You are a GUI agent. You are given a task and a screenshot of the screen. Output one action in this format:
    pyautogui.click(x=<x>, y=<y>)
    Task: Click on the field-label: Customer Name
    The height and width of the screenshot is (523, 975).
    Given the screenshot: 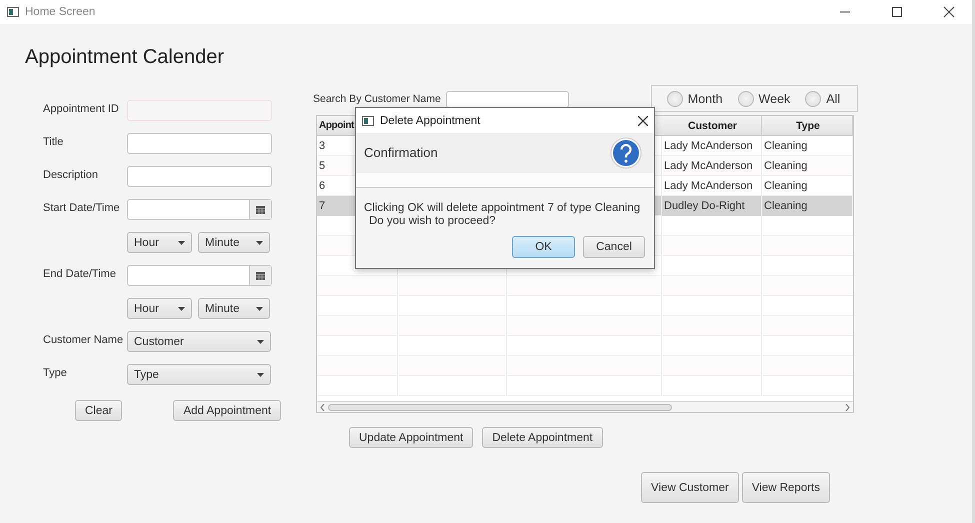 What is the action you would take?
    pyautogui.click(x=83, y=339)
    